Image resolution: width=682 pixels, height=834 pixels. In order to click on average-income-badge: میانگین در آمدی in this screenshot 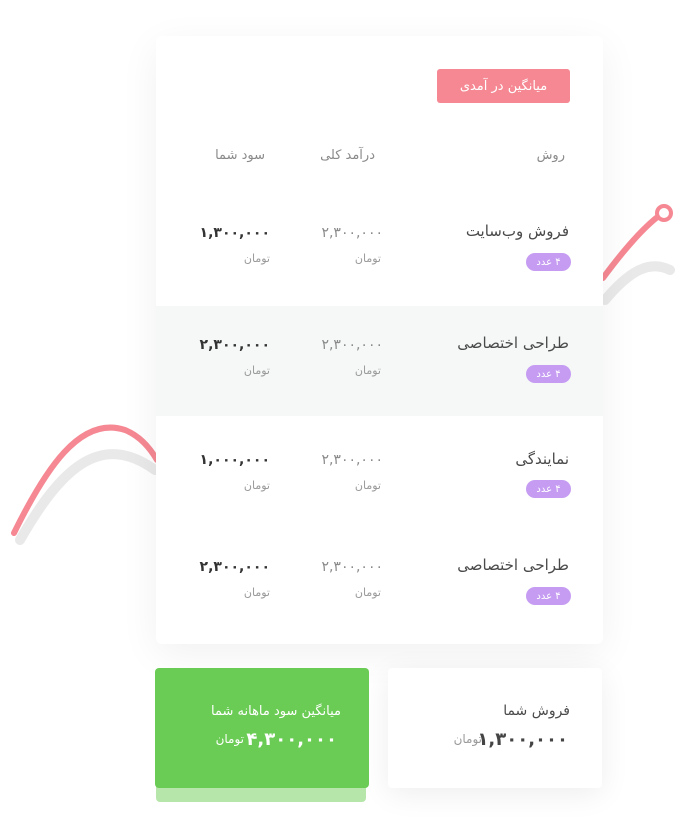, I will do `click(503, 86)`.